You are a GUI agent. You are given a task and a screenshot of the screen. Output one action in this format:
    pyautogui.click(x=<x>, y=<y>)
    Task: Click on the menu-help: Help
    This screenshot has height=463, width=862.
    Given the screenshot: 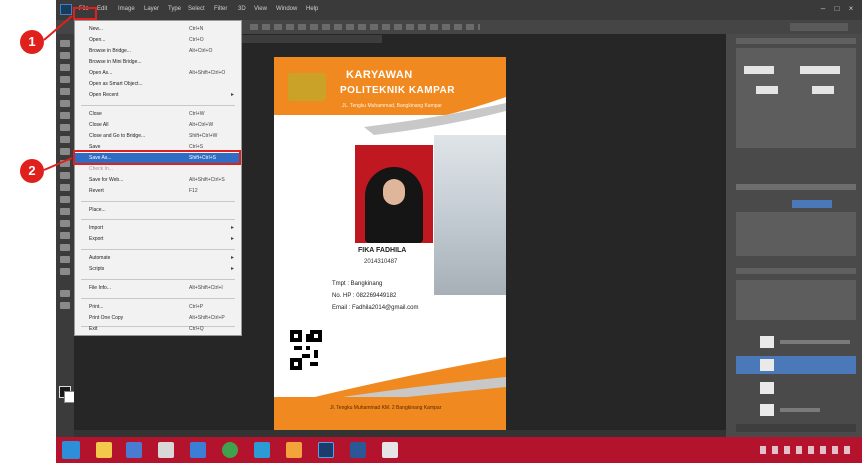 What is the action you would take?
    pyautogui.click(x=312, y=9)
    